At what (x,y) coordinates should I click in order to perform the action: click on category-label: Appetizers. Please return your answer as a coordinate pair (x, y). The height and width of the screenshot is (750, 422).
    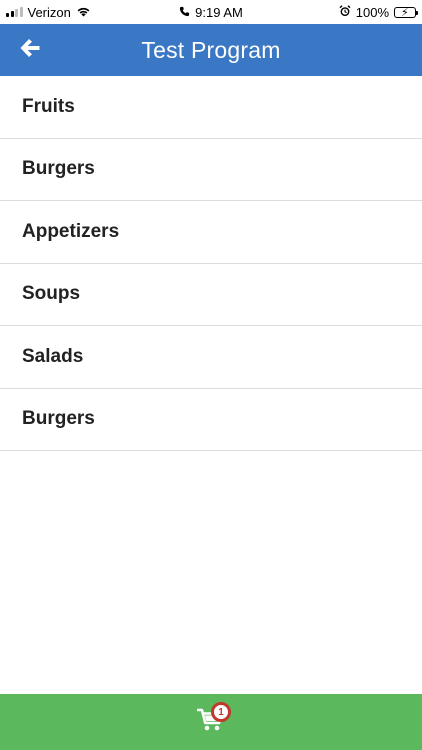
    Looking at the image, I should click on (71, 231).